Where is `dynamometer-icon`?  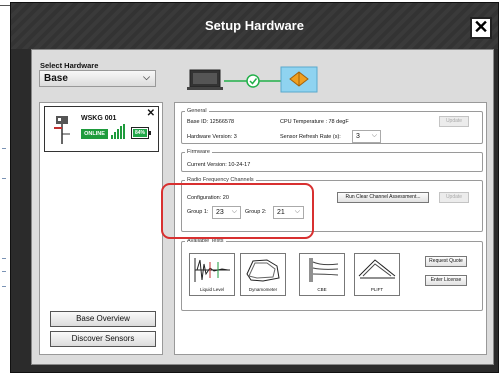 dynamometer-icon is located at coordinates (263, 270).